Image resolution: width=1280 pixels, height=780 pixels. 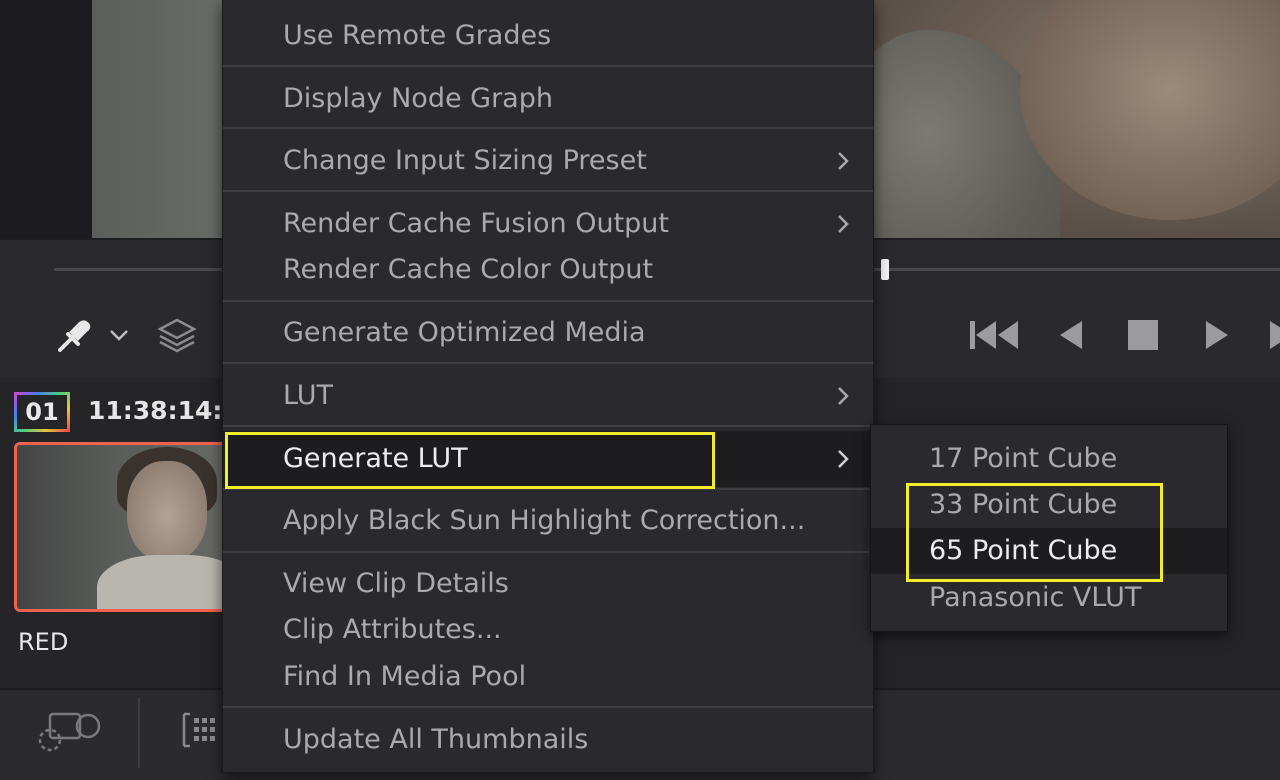 I want to click on clip-number-badge: 01, so click(x=42, y=412).